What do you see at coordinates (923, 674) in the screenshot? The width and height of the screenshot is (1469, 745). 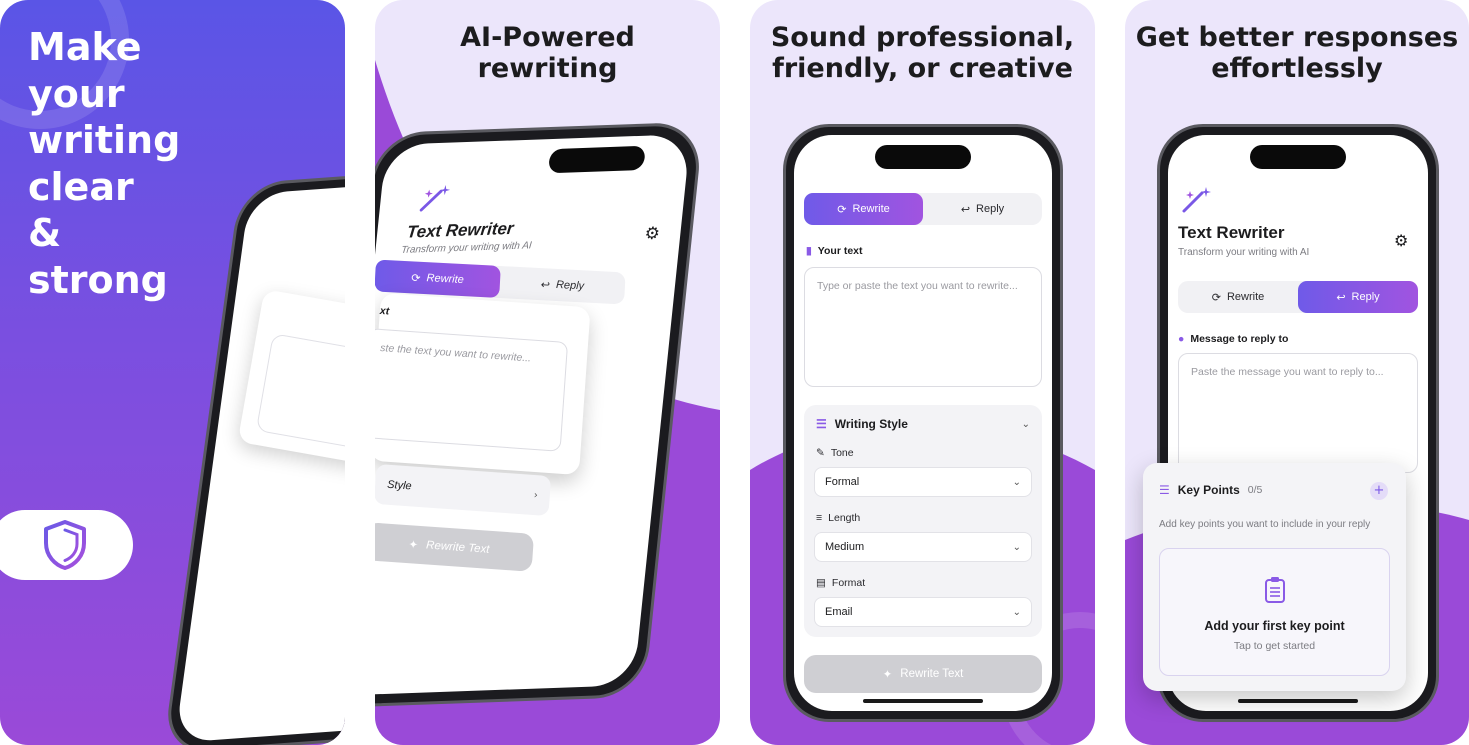 I see `rewrite-text-button: ✦ Rewrite Text` at bounding box center [923, 674].